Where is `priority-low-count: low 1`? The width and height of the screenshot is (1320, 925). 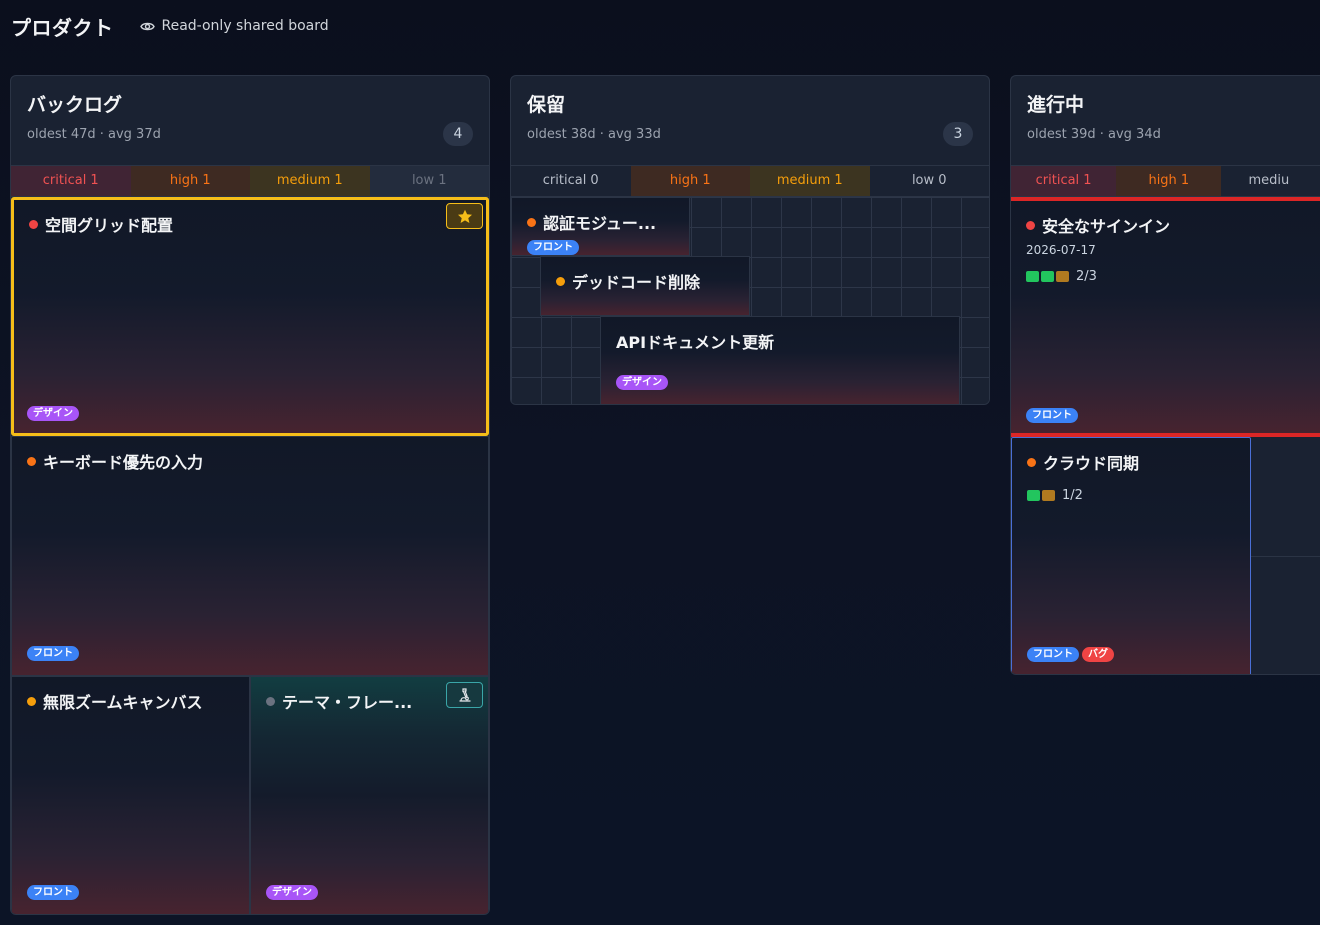
priority-low-count: low 1 is located at coordinates (429, 181).